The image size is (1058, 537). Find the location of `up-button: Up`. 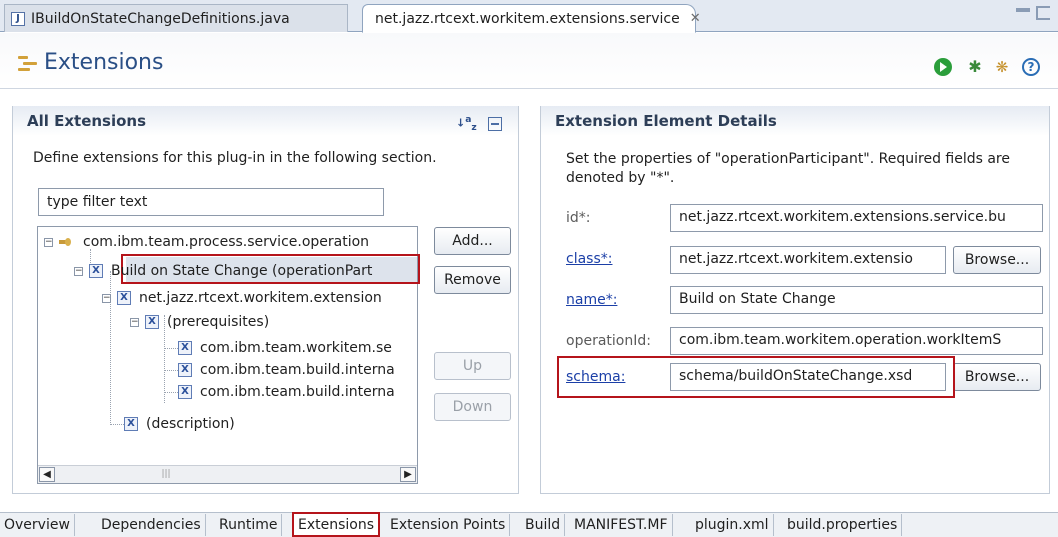

up-button: Up is located at coordinates (472, 366).